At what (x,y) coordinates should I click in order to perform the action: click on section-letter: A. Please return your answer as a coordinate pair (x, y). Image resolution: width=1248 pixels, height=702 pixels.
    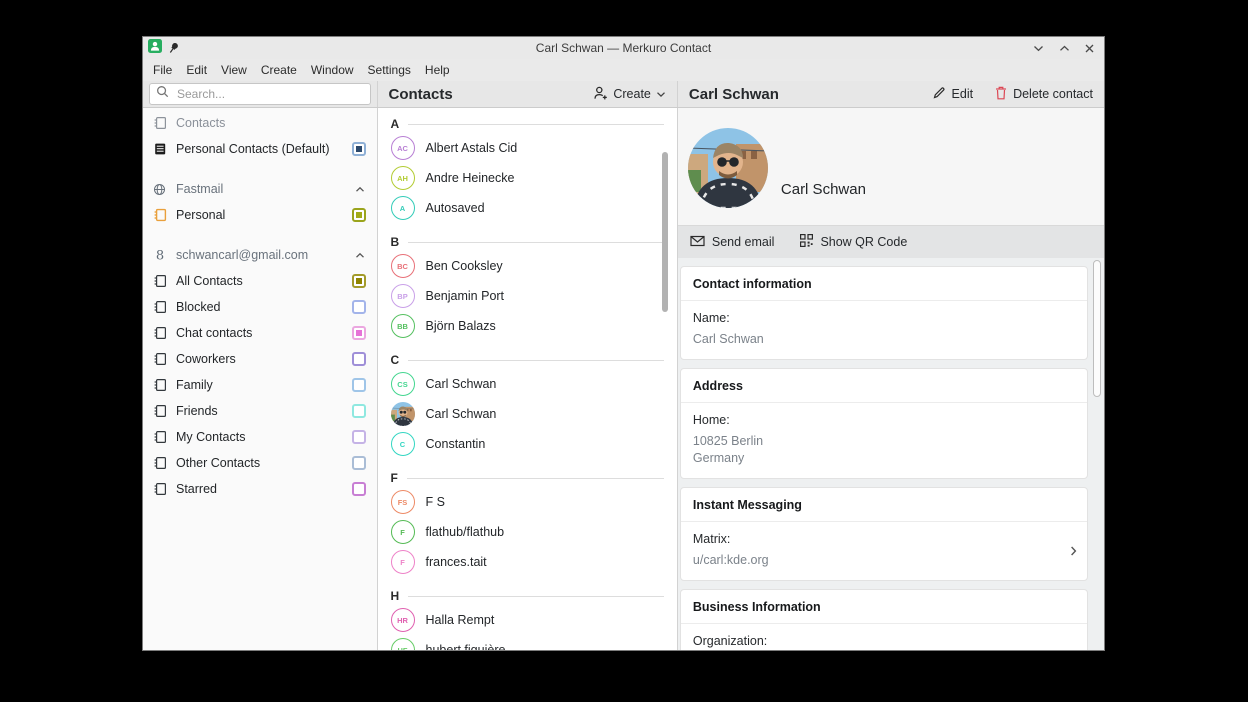
    Looking at the image, I should click on (395, 124).